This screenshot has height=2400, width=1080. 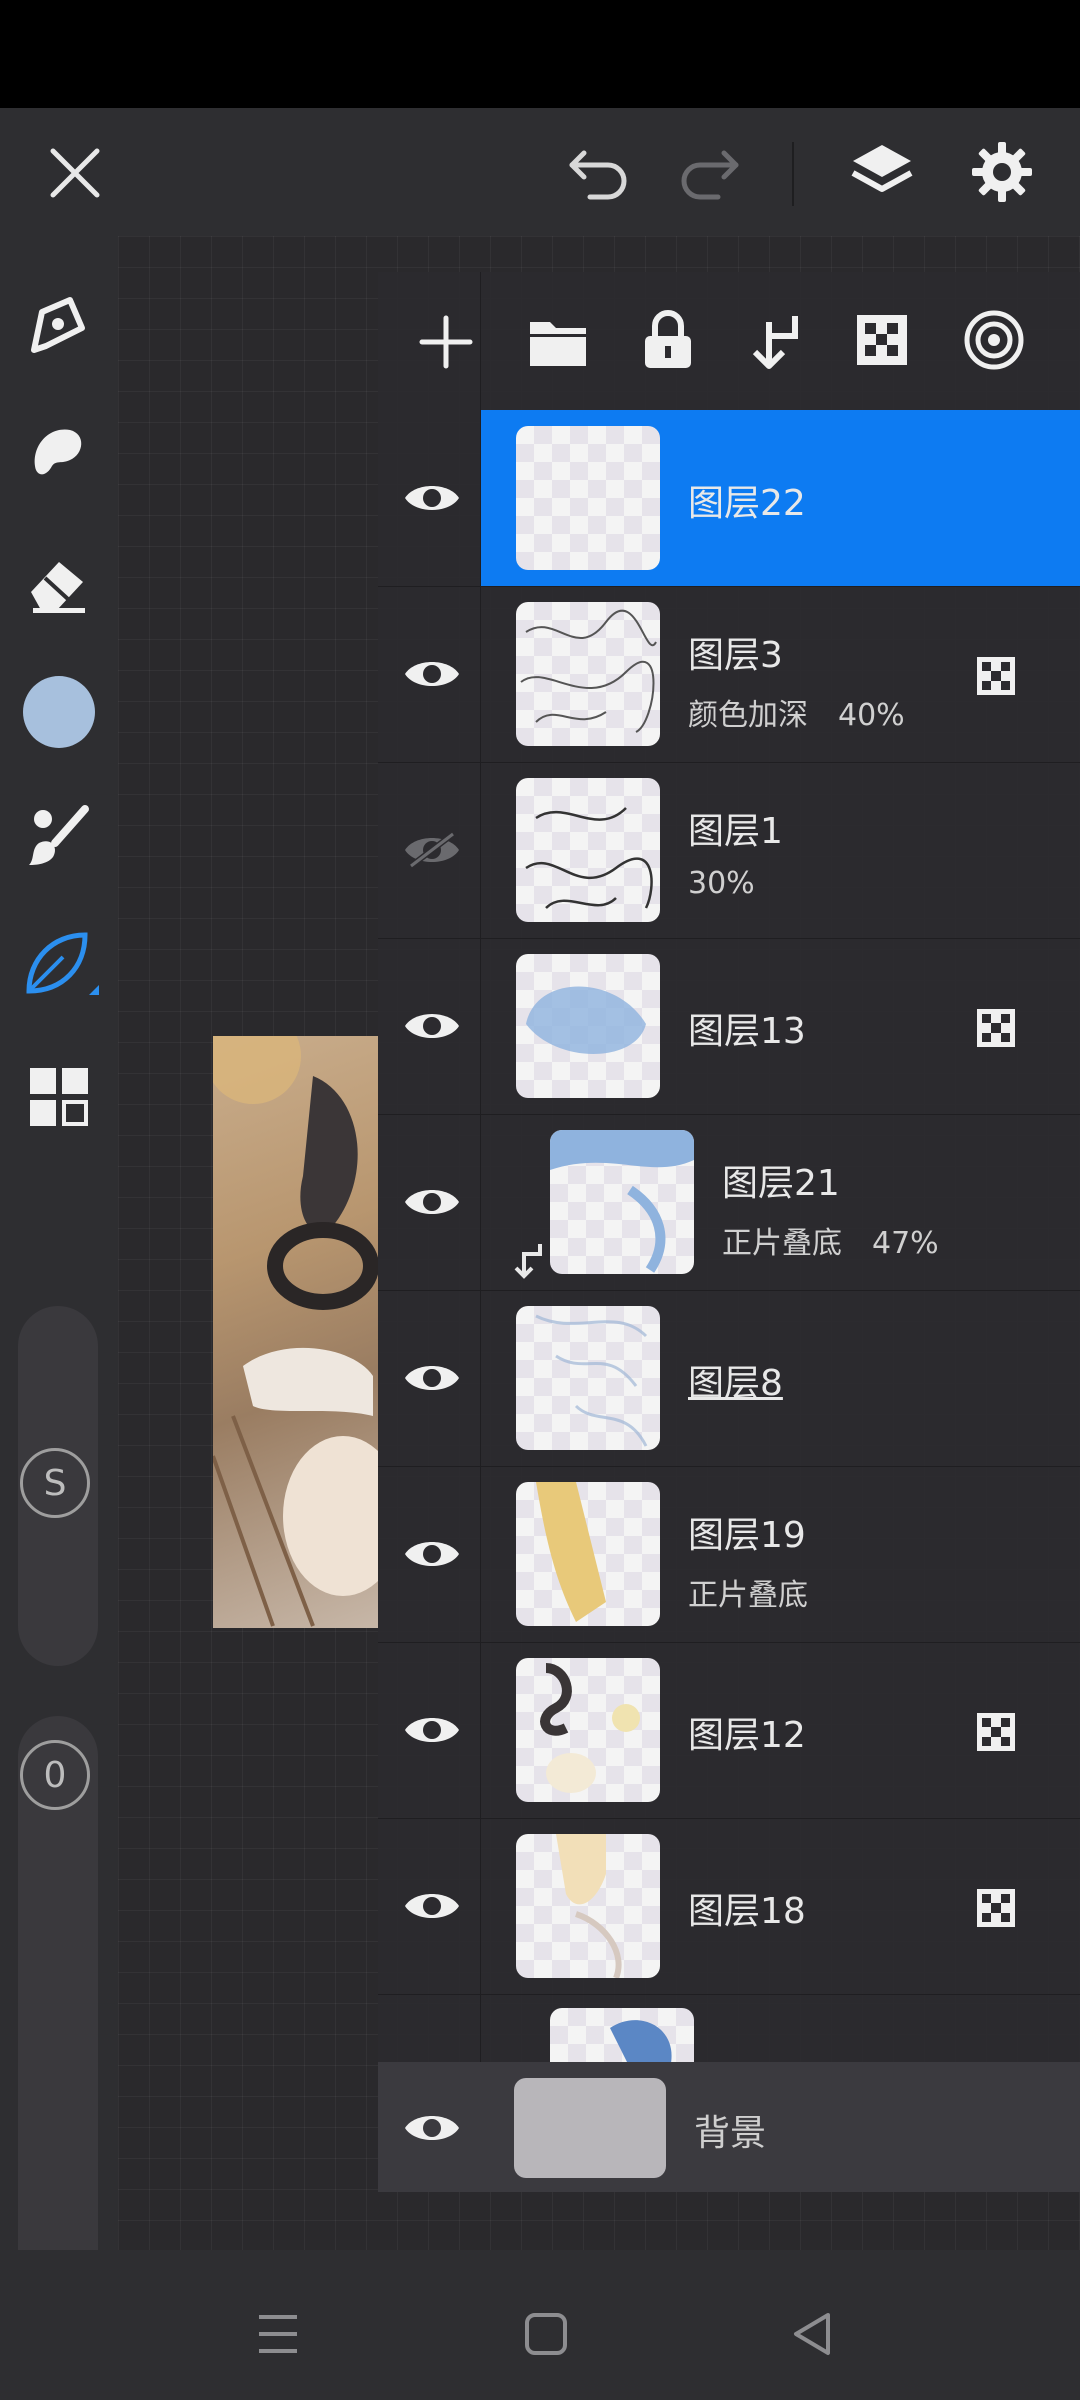 I want to click on layer-row: 图层18, so click(x=729, y=1906).